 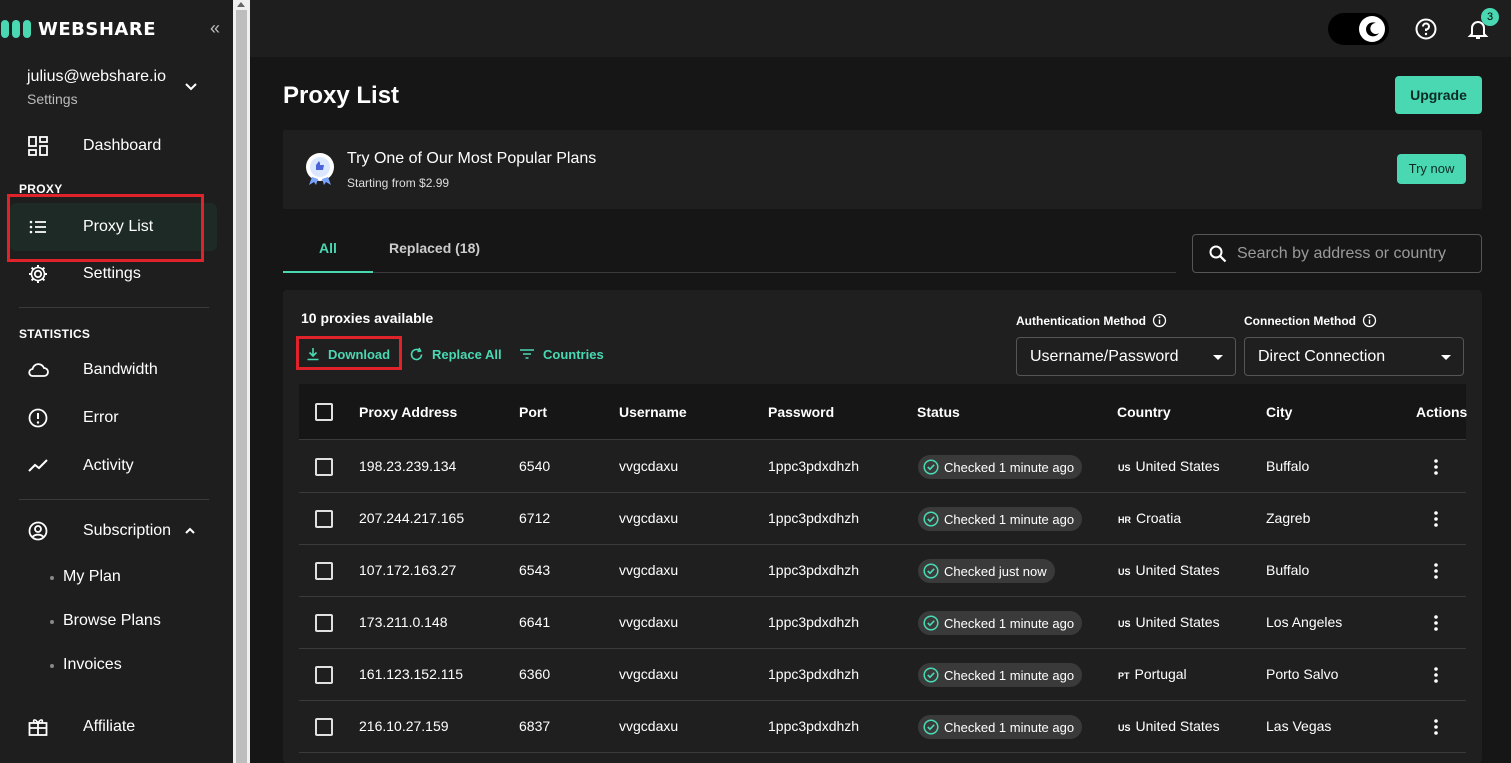 I want to click on proxy-address: 216.10.27.159, so click(x=404, y=726).